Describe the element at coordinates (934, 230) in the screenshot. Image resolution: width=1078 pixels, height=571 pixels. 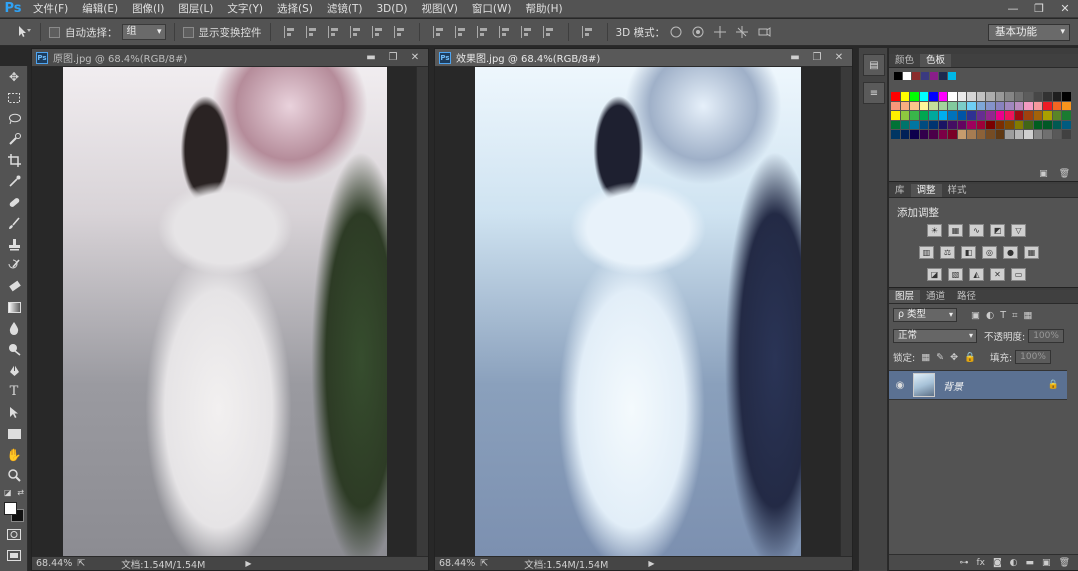
I see `brightness-icon: ☀` at that location.